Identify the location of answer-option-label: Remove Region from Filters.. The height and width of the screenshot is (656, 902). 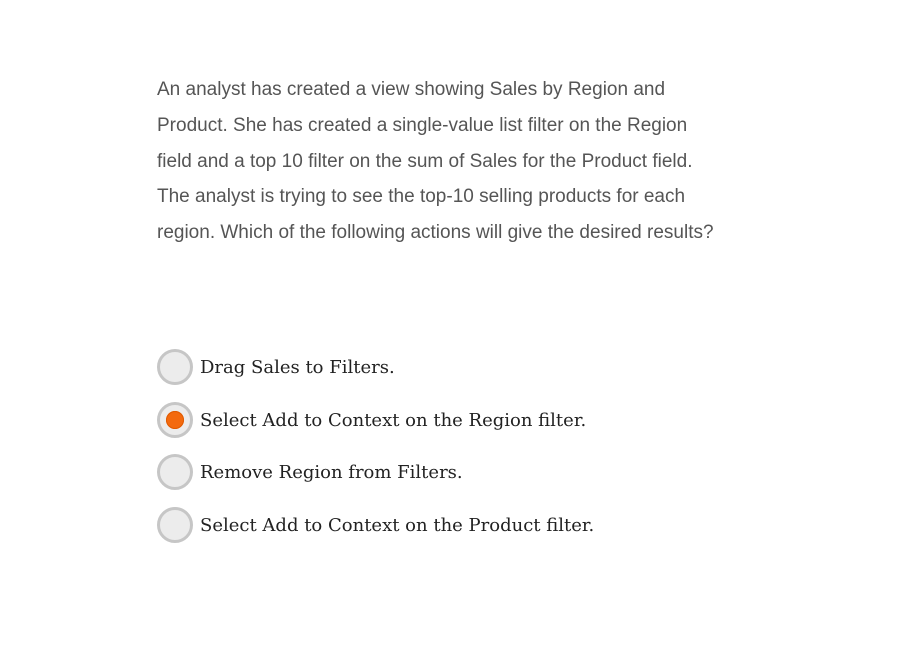
(331, 472).